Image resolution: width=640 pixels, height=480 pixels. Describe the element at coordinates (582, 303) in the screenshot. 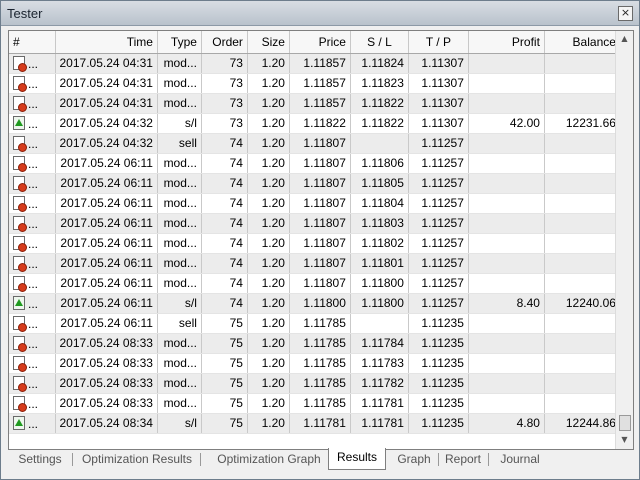

I see `cell-balance: 12240.06` at that location.